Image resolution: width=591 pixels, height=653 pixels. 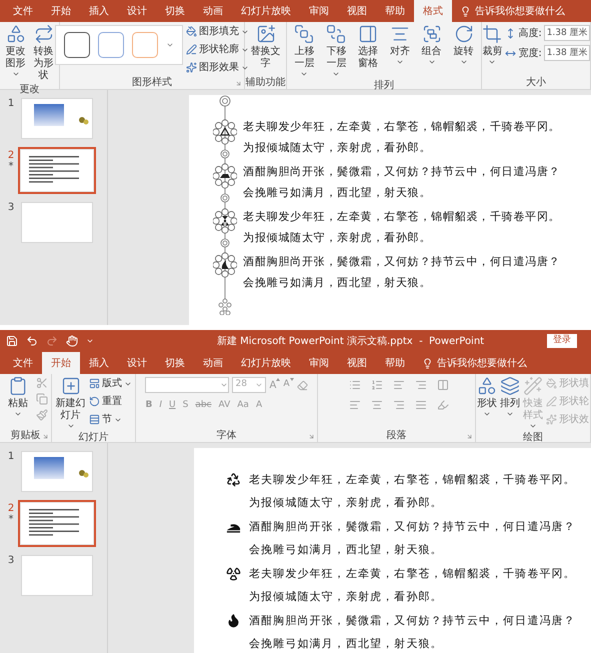 What do you see at coordinates (463, 50) in the screenshot?
I see `ribbon-button: 旋转` at bounding box center [463, 50].